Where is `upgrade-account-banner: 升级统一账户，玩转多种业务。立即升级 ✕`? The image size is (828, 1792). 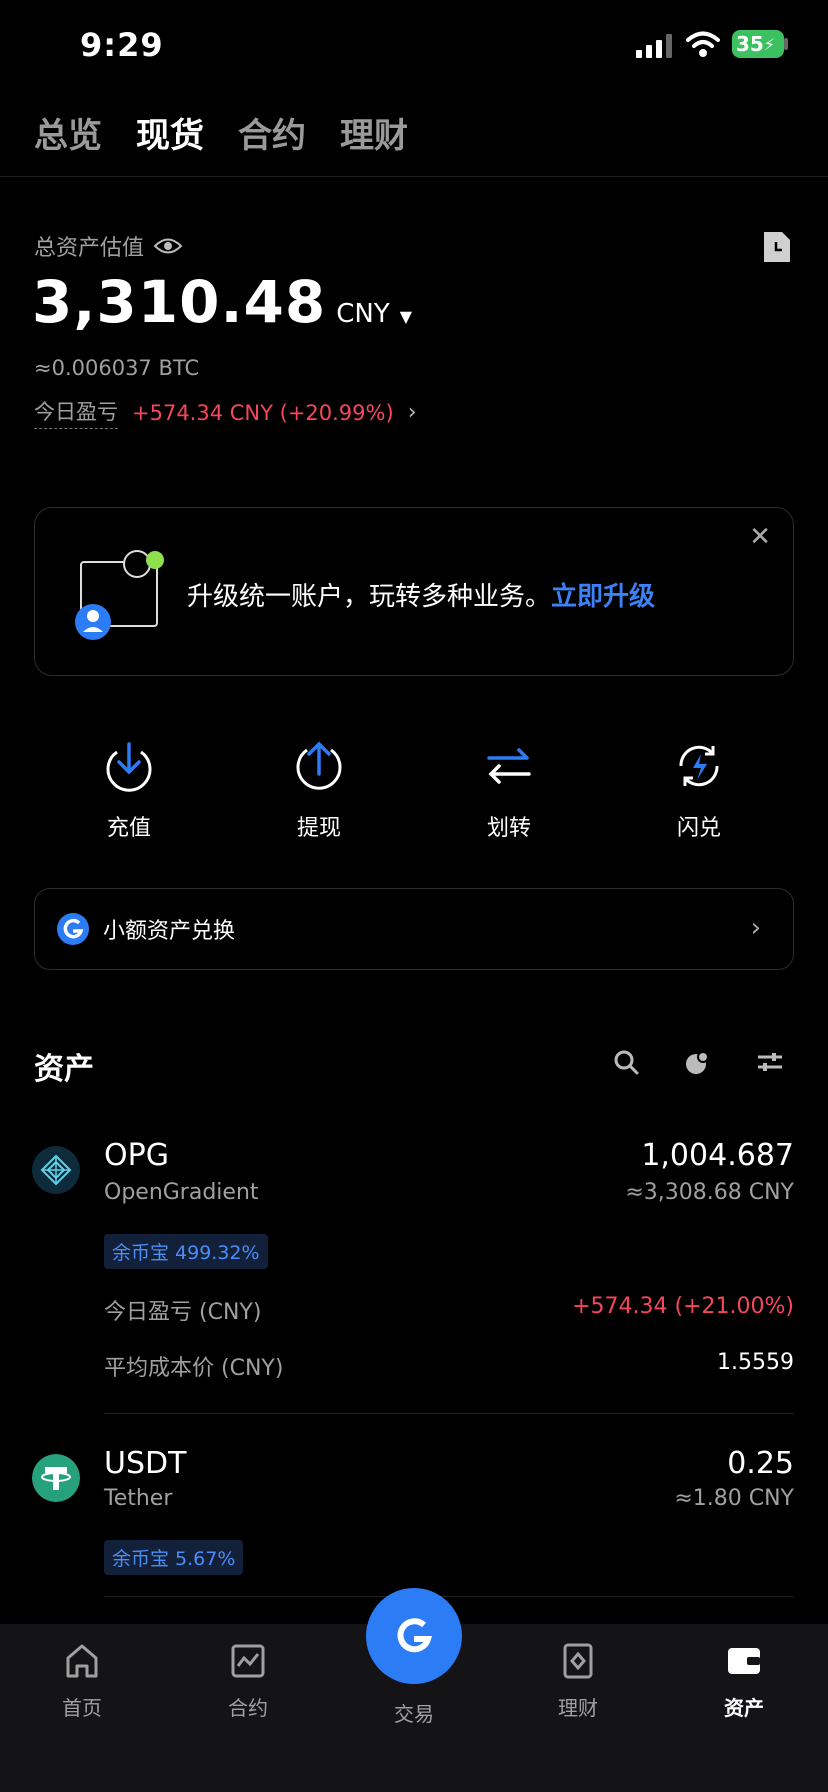
upgrade-account-banner: 升级统一账户，玩转多种业务。立即升级 ✕ is located at coordinates (414, 591).